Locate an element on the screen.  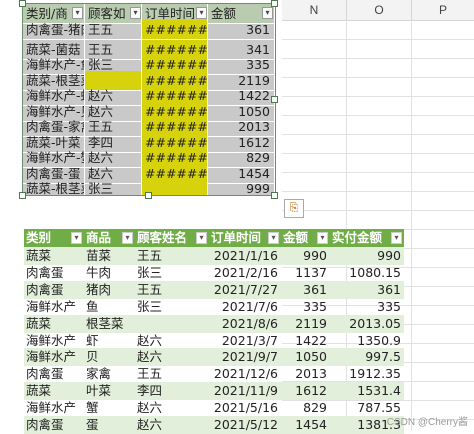
table-row: 肉禽蛋蛋赵六 2021/5/12 1454 1381.3 is located at coordinates (214, 425).